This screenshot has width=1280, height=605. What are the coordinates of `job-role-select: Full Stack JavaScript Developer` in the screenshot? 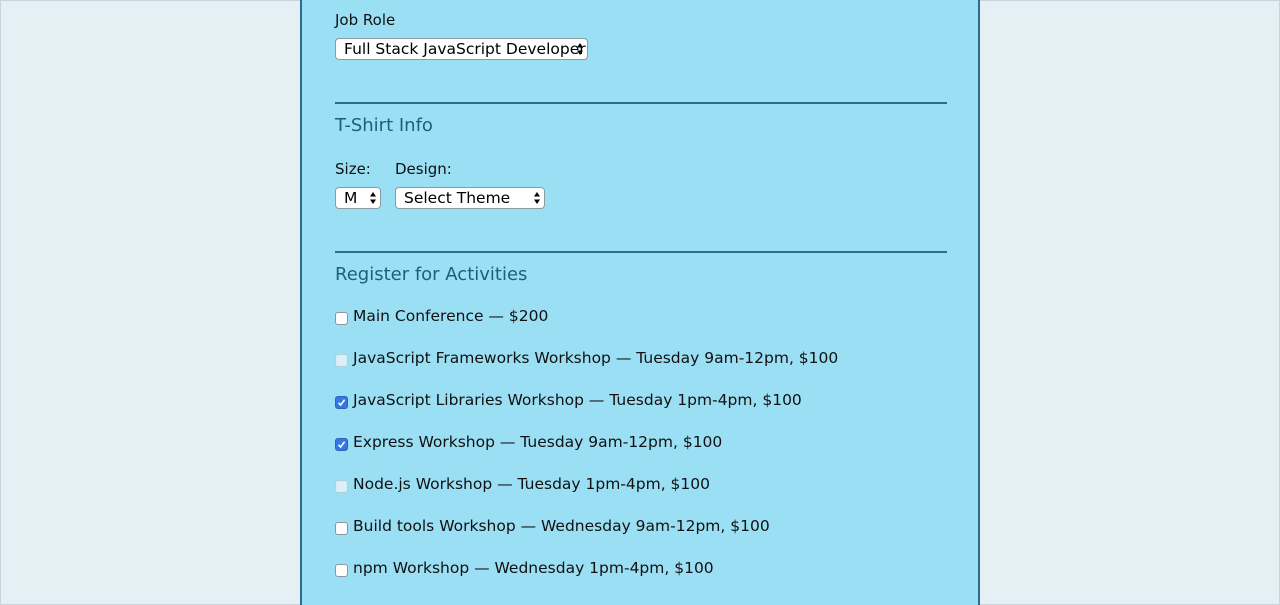 It's located at (461, 49).